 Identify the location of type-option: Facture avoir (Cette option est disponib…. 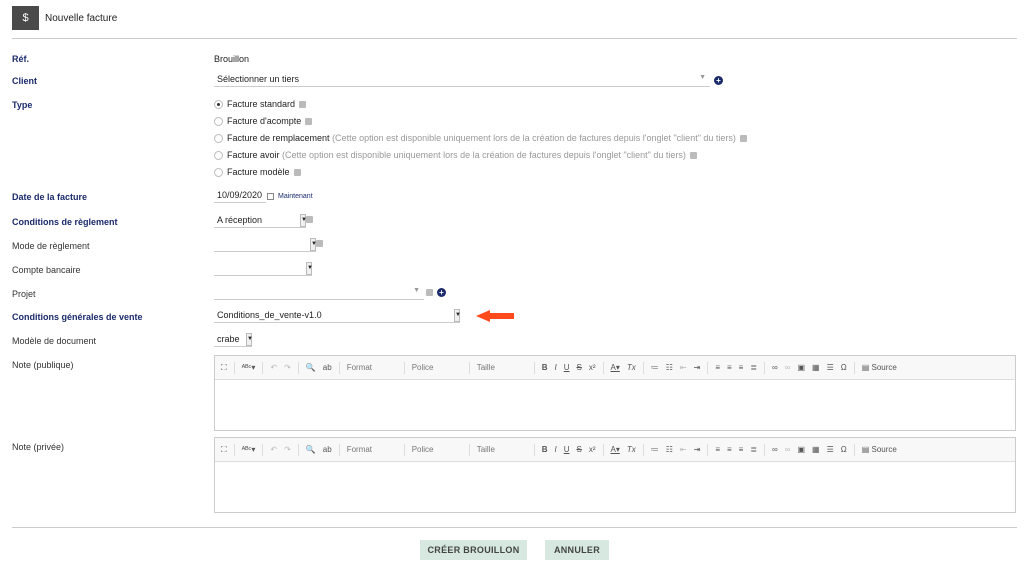
(455, 155).